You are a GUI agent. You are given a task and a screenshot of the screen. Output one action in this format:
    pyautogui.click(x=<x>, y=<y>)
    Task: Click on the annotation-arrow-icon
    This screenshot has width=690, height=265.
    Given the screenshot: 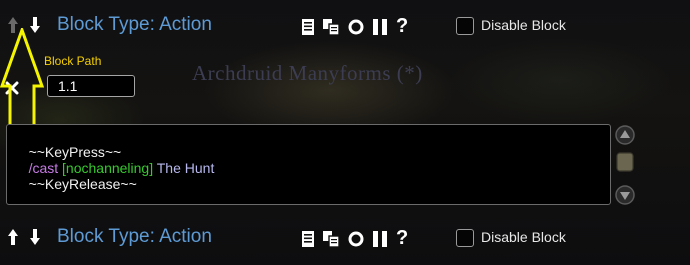 What is the action you would take?
    pyautogui.click(x=22, y=82)
    